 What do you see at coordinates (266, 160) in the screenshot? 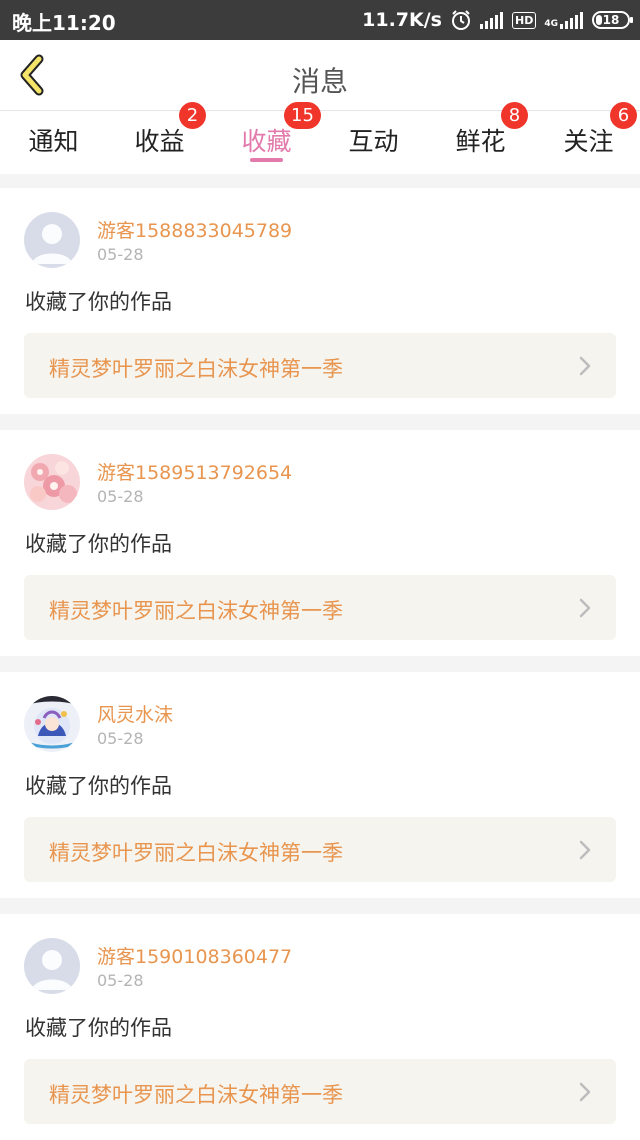
I see `active-tab-indicator` at bounding box center [266, 160].